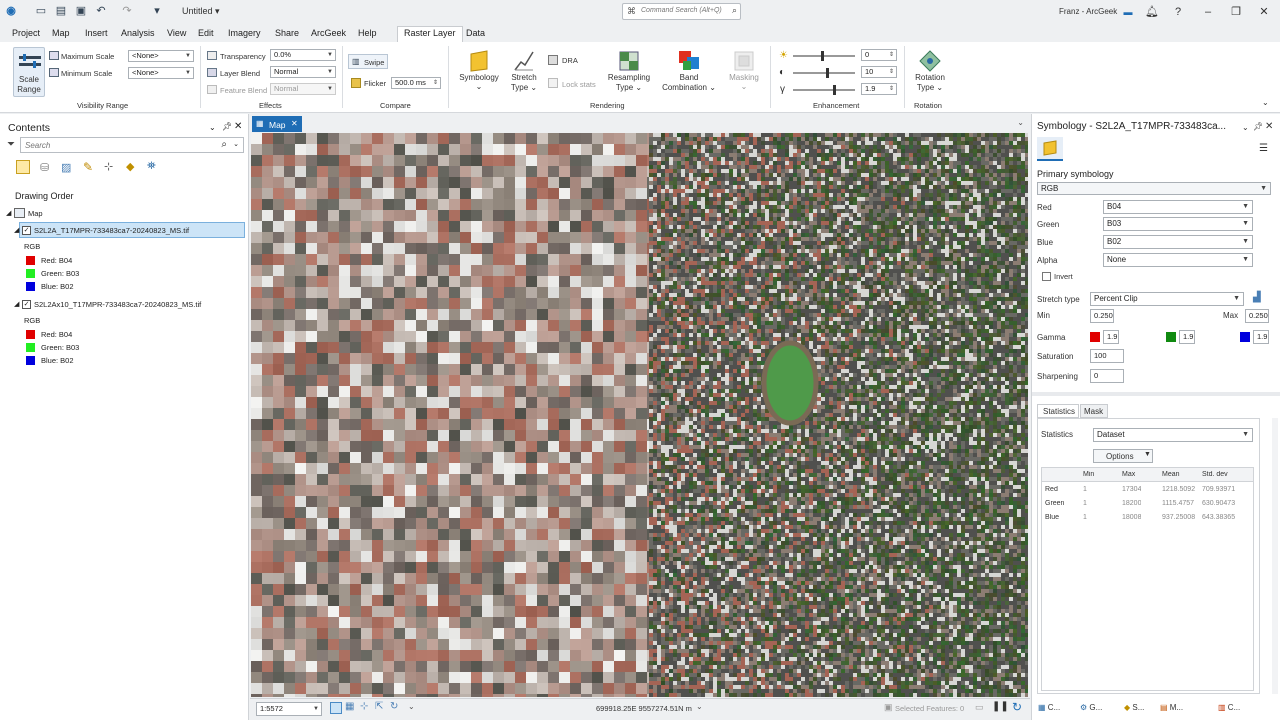 The width and height of the screenshot is (1280, 720). Describe the element at coordinates (579, 84) in the screenshot. I see `lock-stats-toggle: Lock stats` at that location.